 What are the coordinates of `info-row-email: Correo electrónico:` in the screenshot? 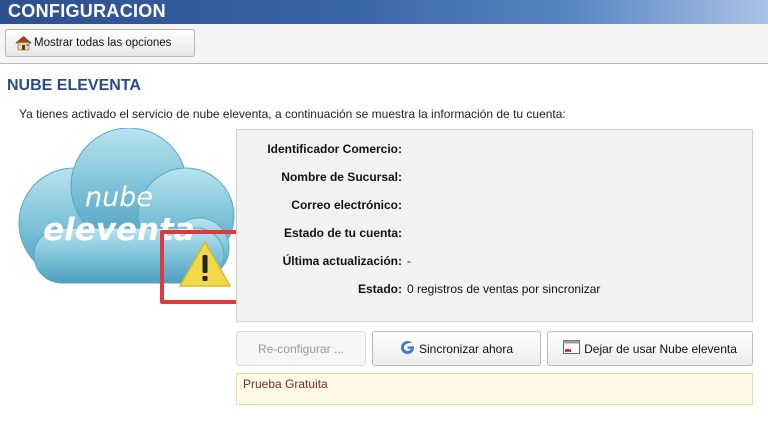 It's located at (495, 208).